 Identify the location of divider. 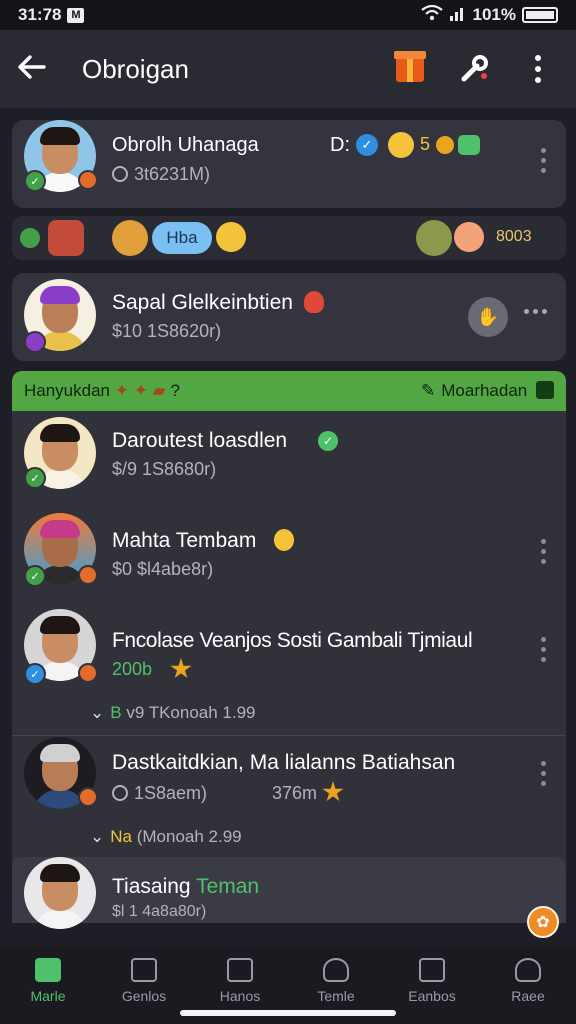
(289, 735).